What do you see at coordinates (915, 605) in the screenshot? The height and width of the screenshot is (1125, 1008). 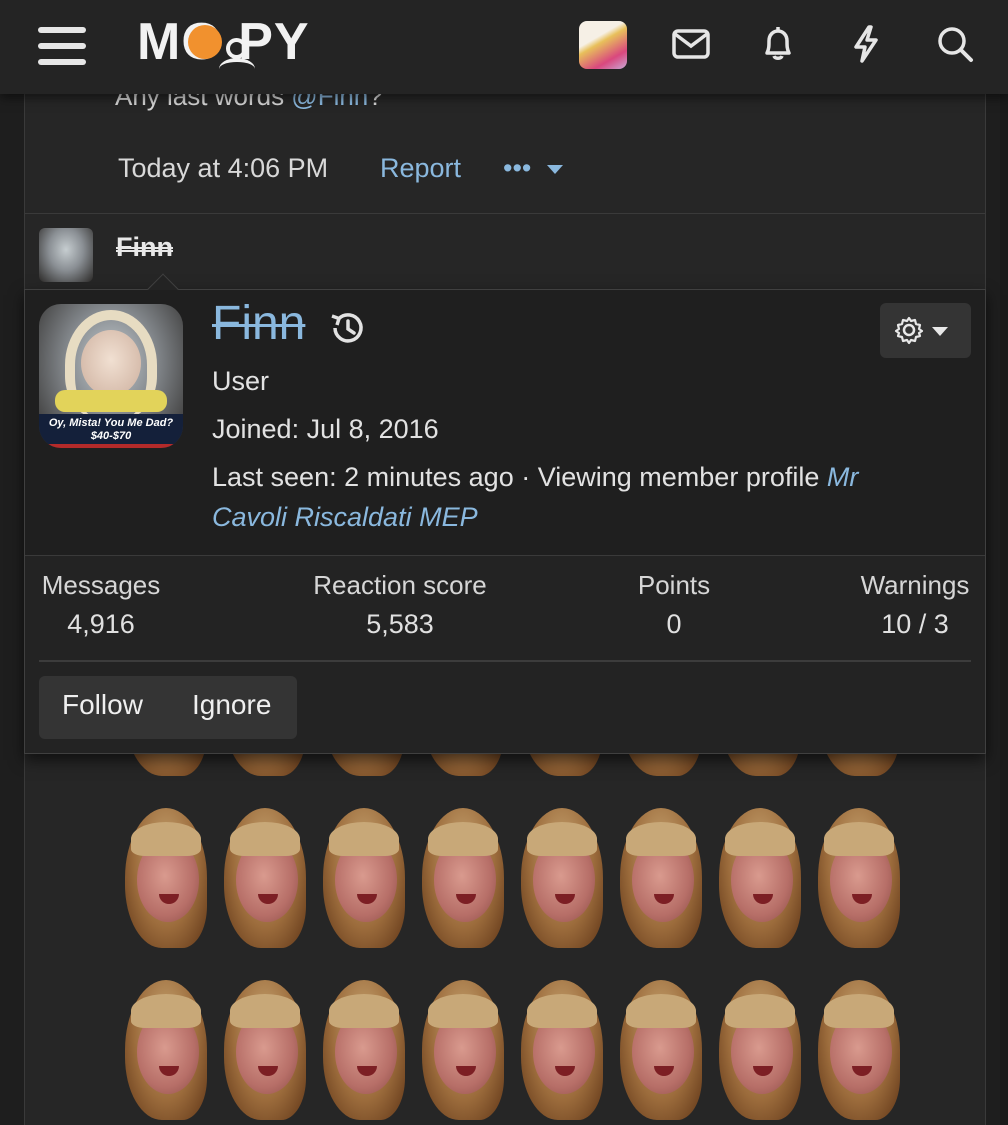 I see `stat-warnings: Warnings 10 / 3` at bounding box center [915, 605].